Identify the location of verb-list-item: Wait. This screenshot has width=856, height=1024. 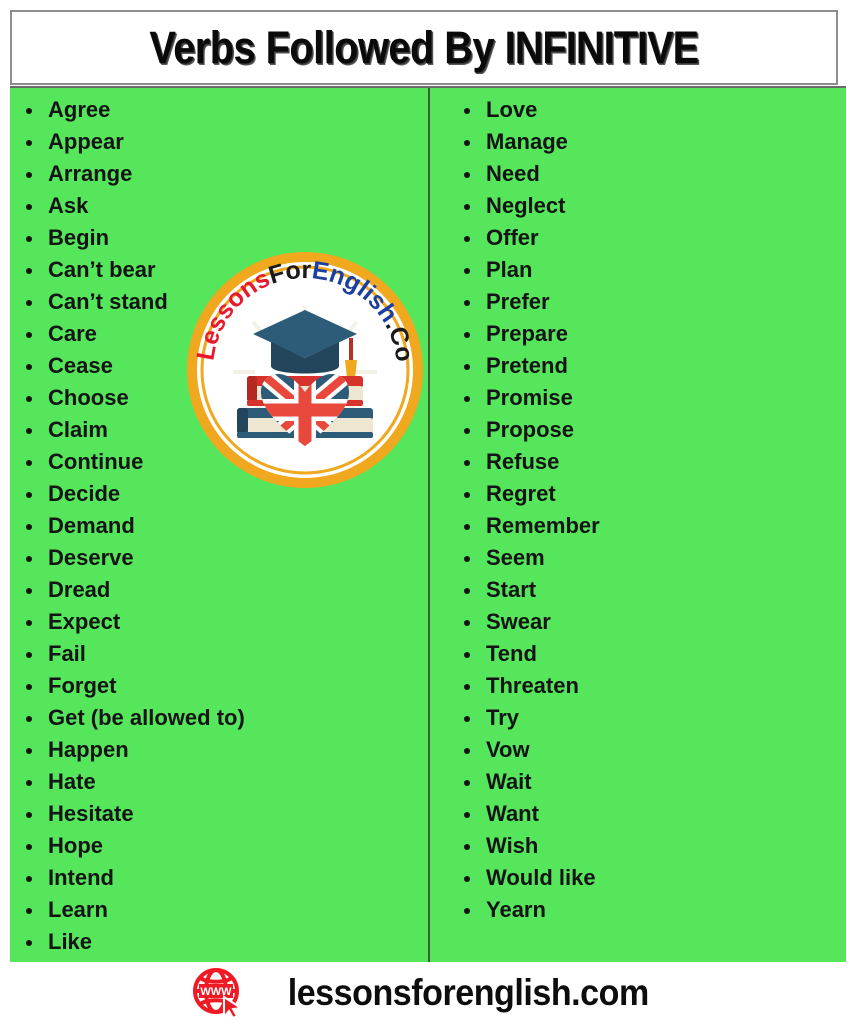
(647, 782).